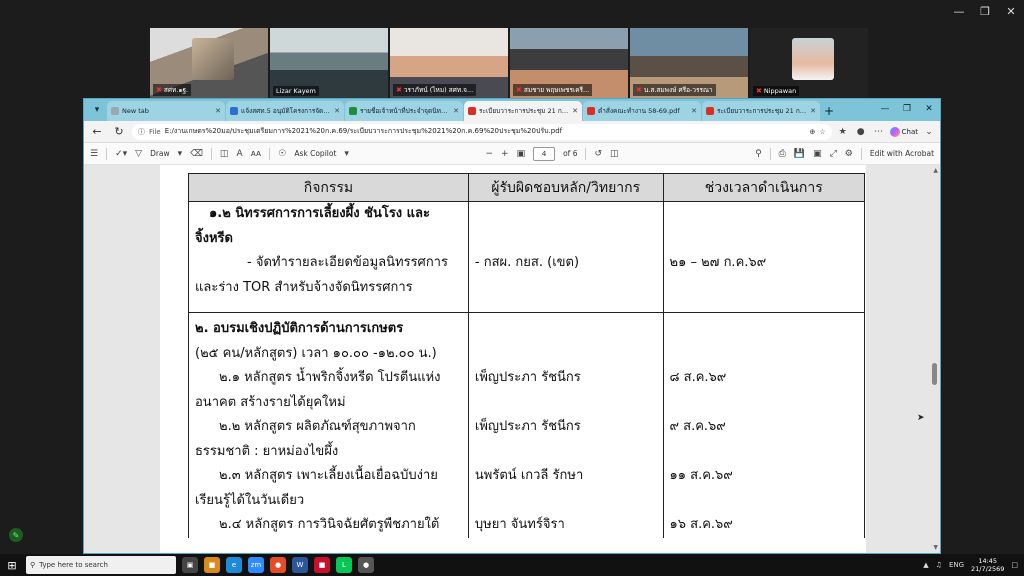  What do you see at coordinates (121, 154) in the screenshot?
I see `highlight-icon: ✓▾` at bounding box center [121, 154].